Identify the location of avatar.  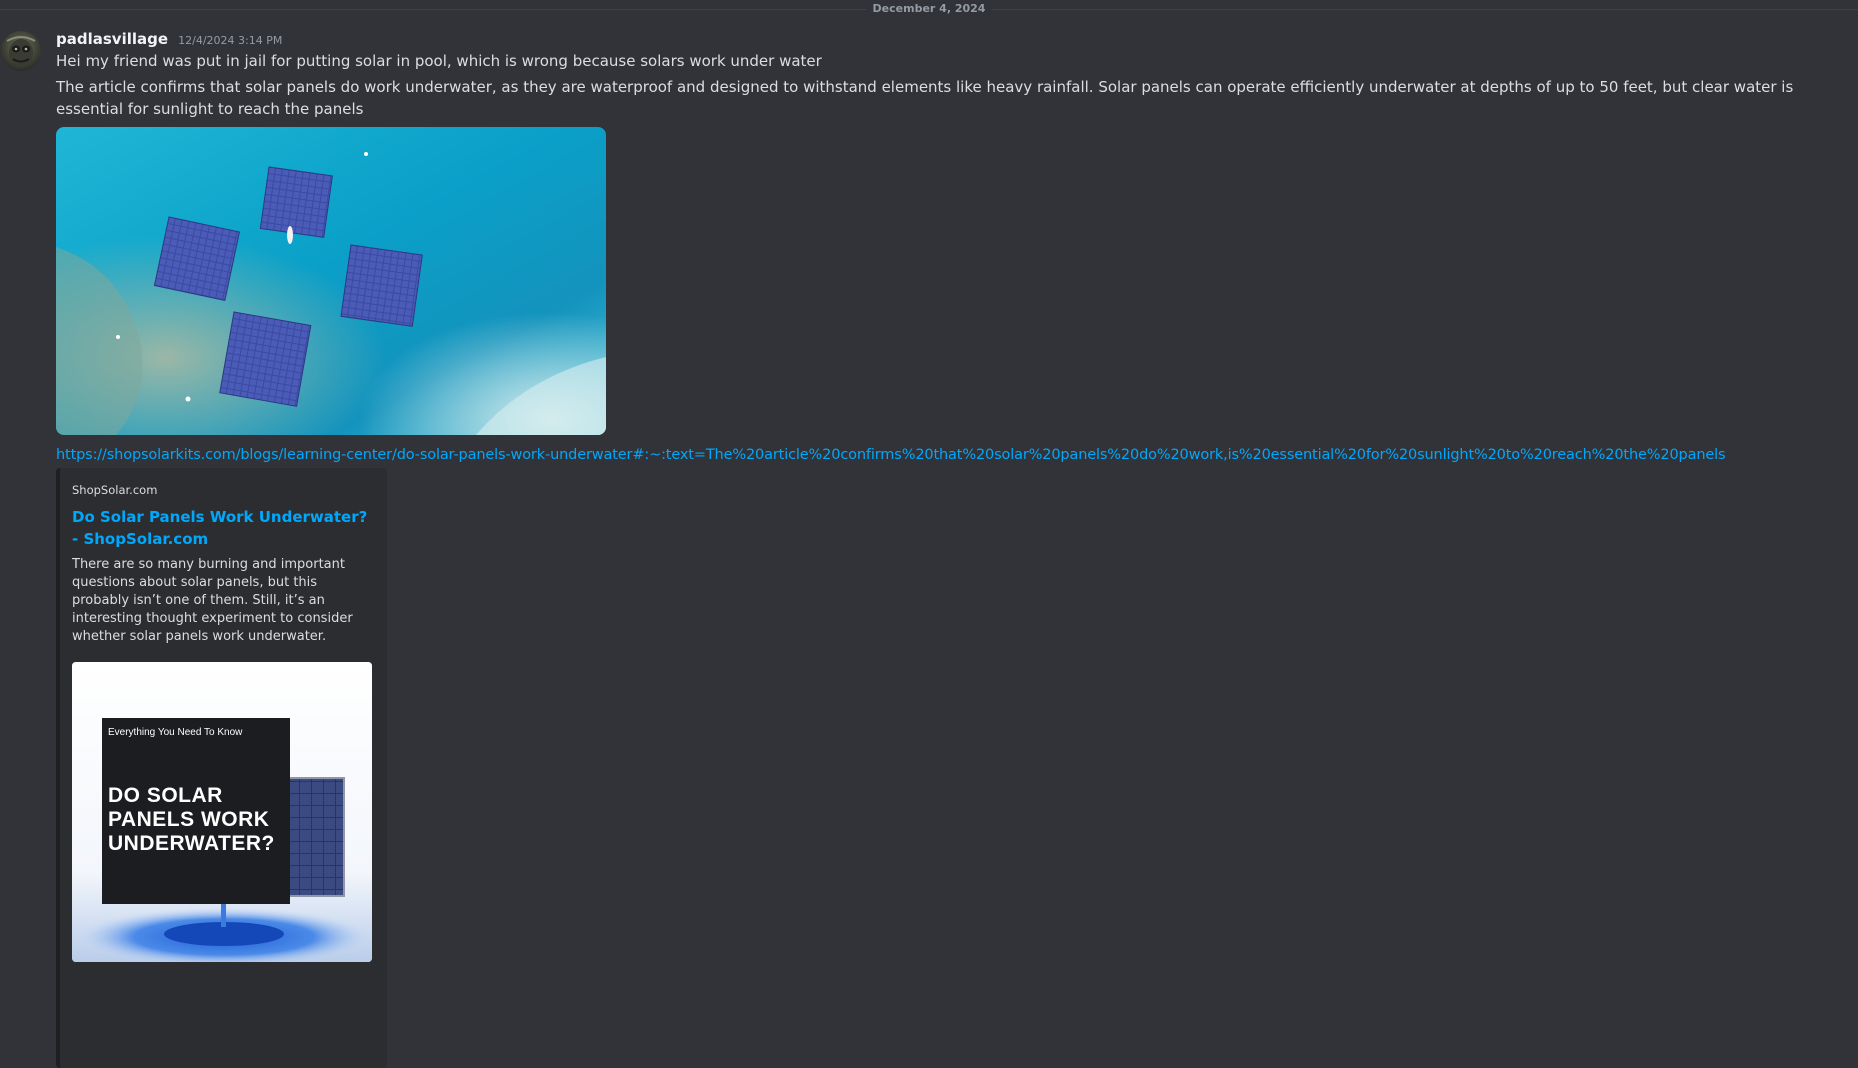
(21, 51).